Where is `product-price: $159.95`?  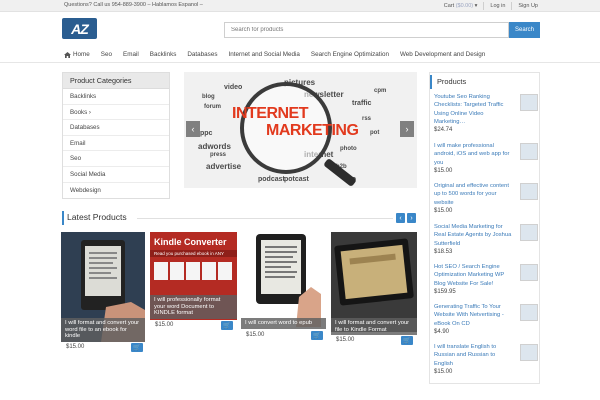 product-price: $159.95 is located at coordinates (445, 291).